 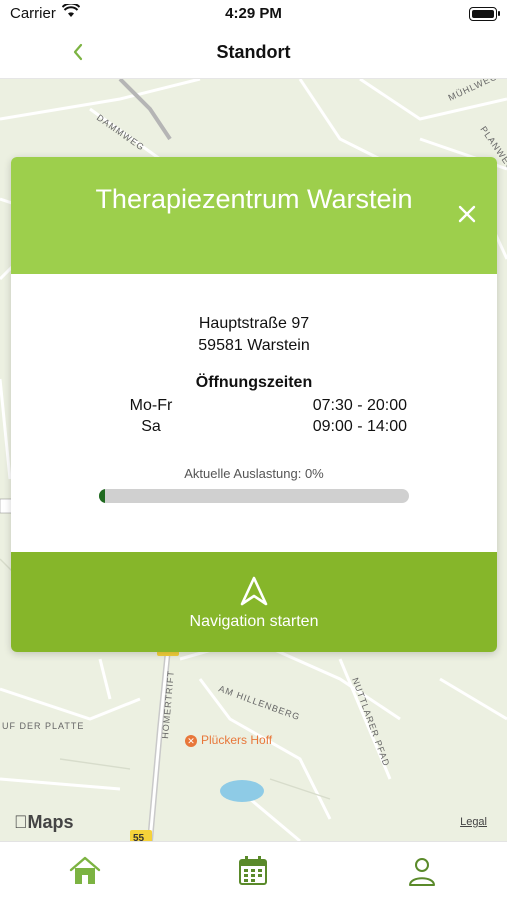 I want to click on hours-day: Mo-Fr, so click(x=151, y=405).